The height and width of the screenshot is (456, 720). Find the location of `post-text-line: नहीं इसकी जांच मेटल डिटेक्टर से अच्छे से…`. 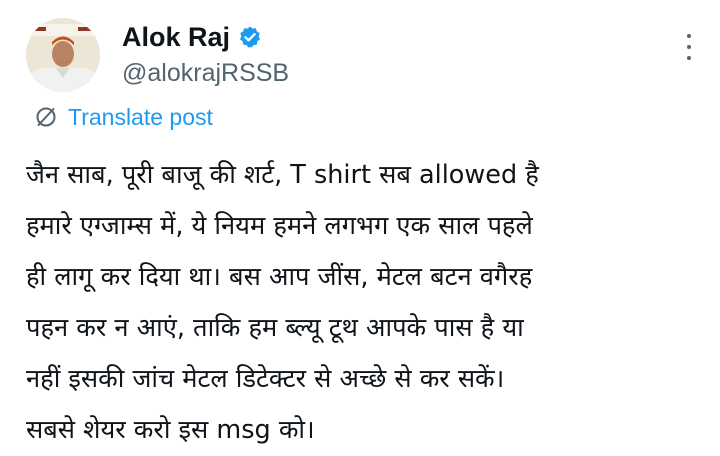

post-text-line: नहीं इसकी जांच मेटल डिटेक्टर से अच्छे से… is located at coordinates (265, 379).